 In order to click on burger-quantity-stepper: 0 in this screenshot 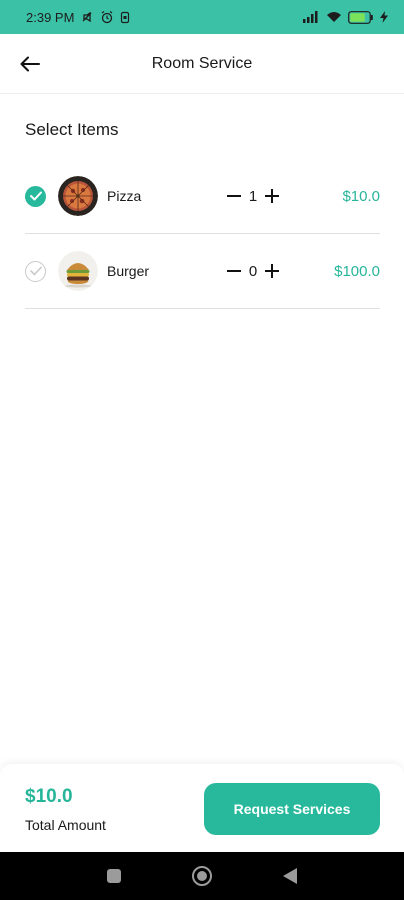, I will do `click(253, 271)`.